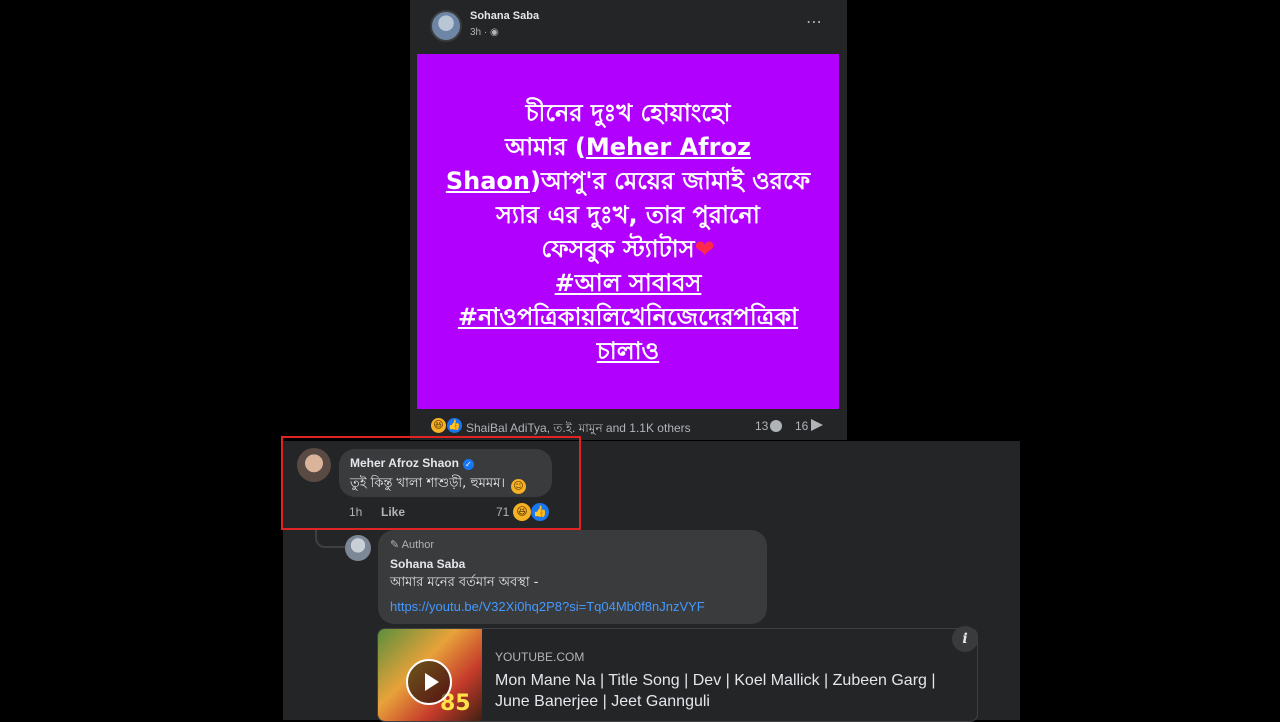 The image size is (1280, 722). What do you see at coordinates (618, 249) in the screenshot?
I see `image-text-fragment: ফেসবুক স্ট্যাটাস` at bounding box center [618, 249].